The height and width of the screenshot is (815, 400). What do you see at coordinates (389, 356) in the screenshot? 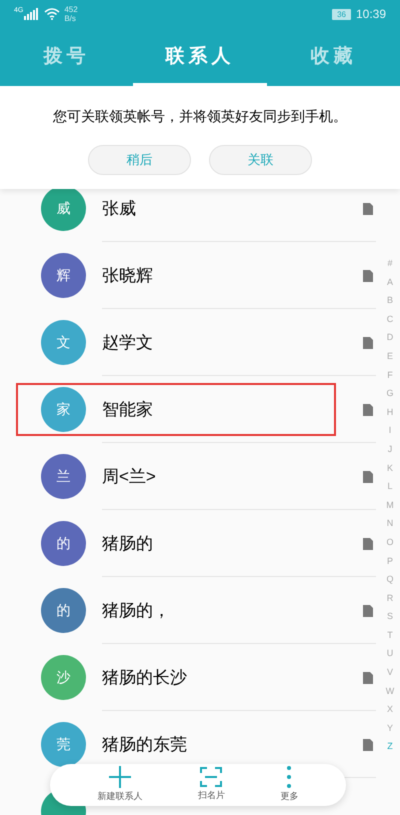
I see `index-letter: E` at bounding box center [389, 356].